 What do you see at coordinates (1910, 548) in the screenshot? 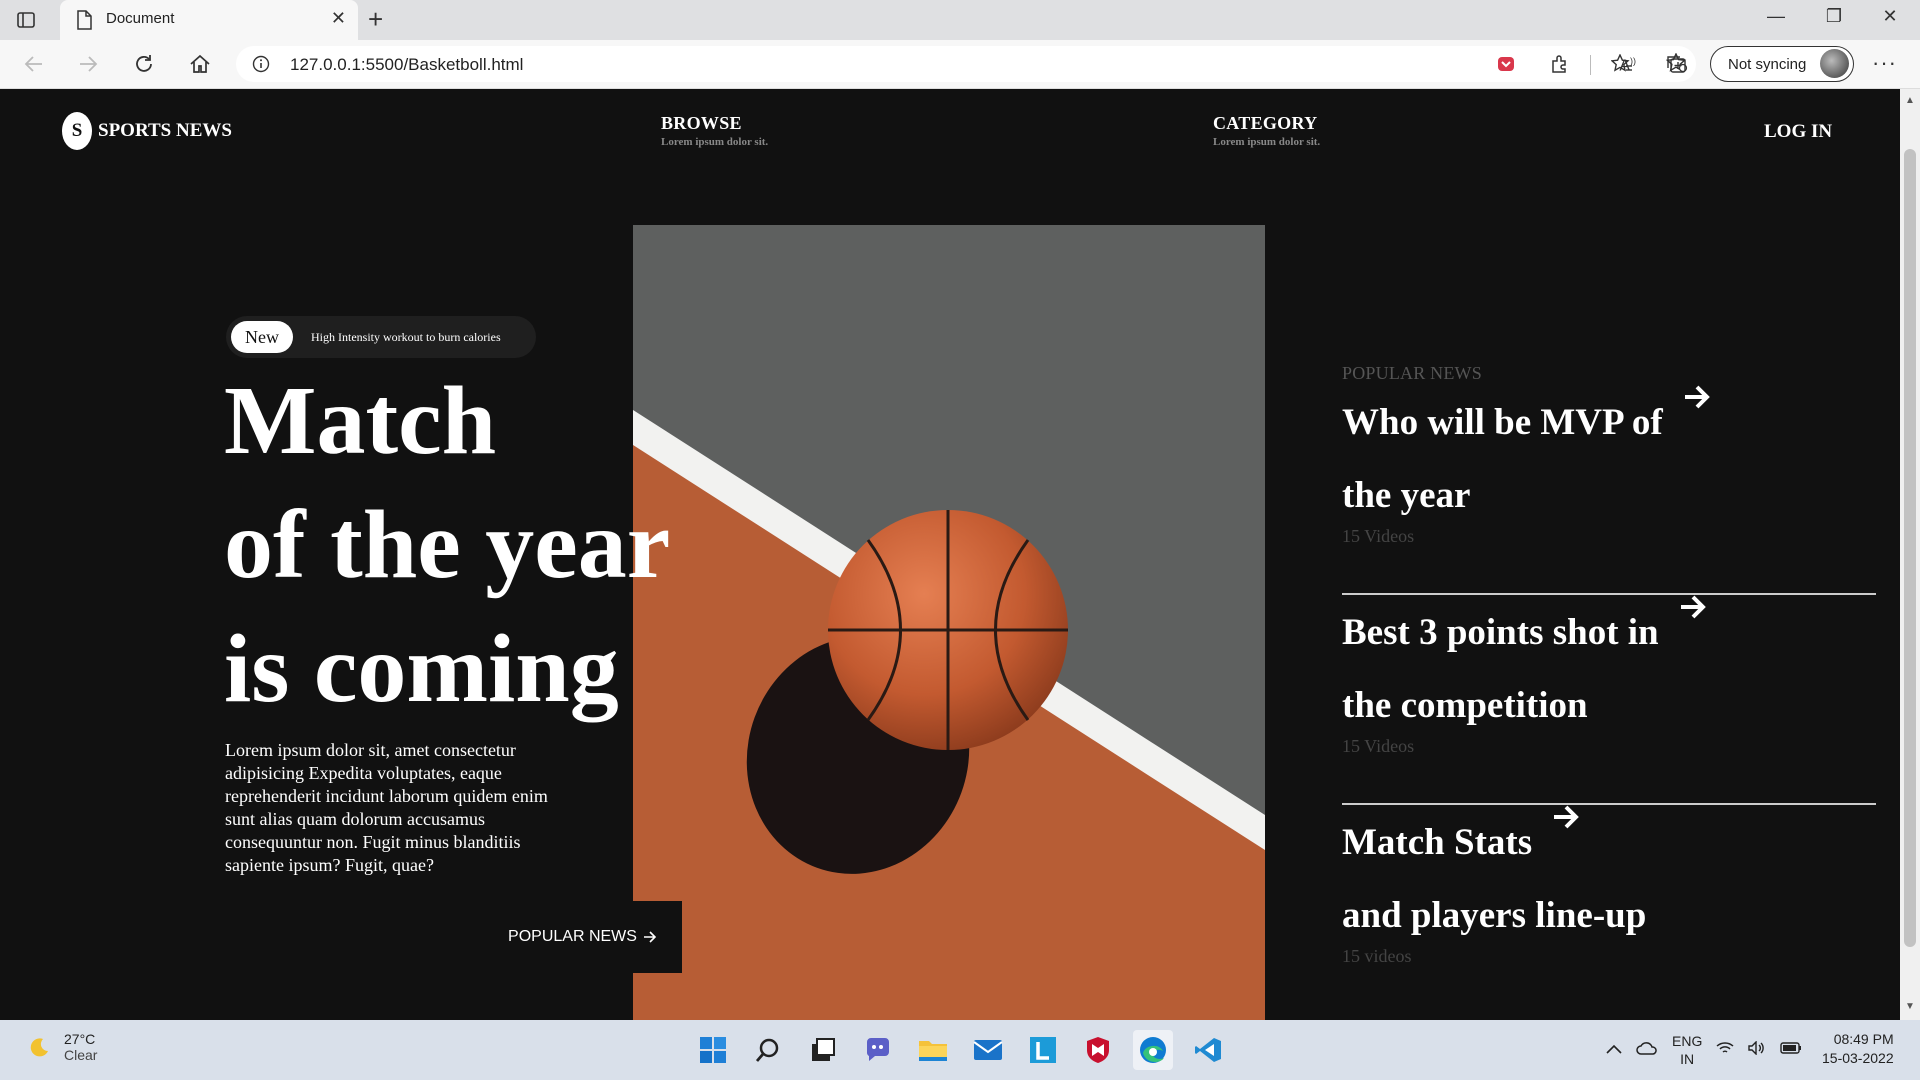
I see `scrollbar-thumb` at bounding box center [1910, 548].